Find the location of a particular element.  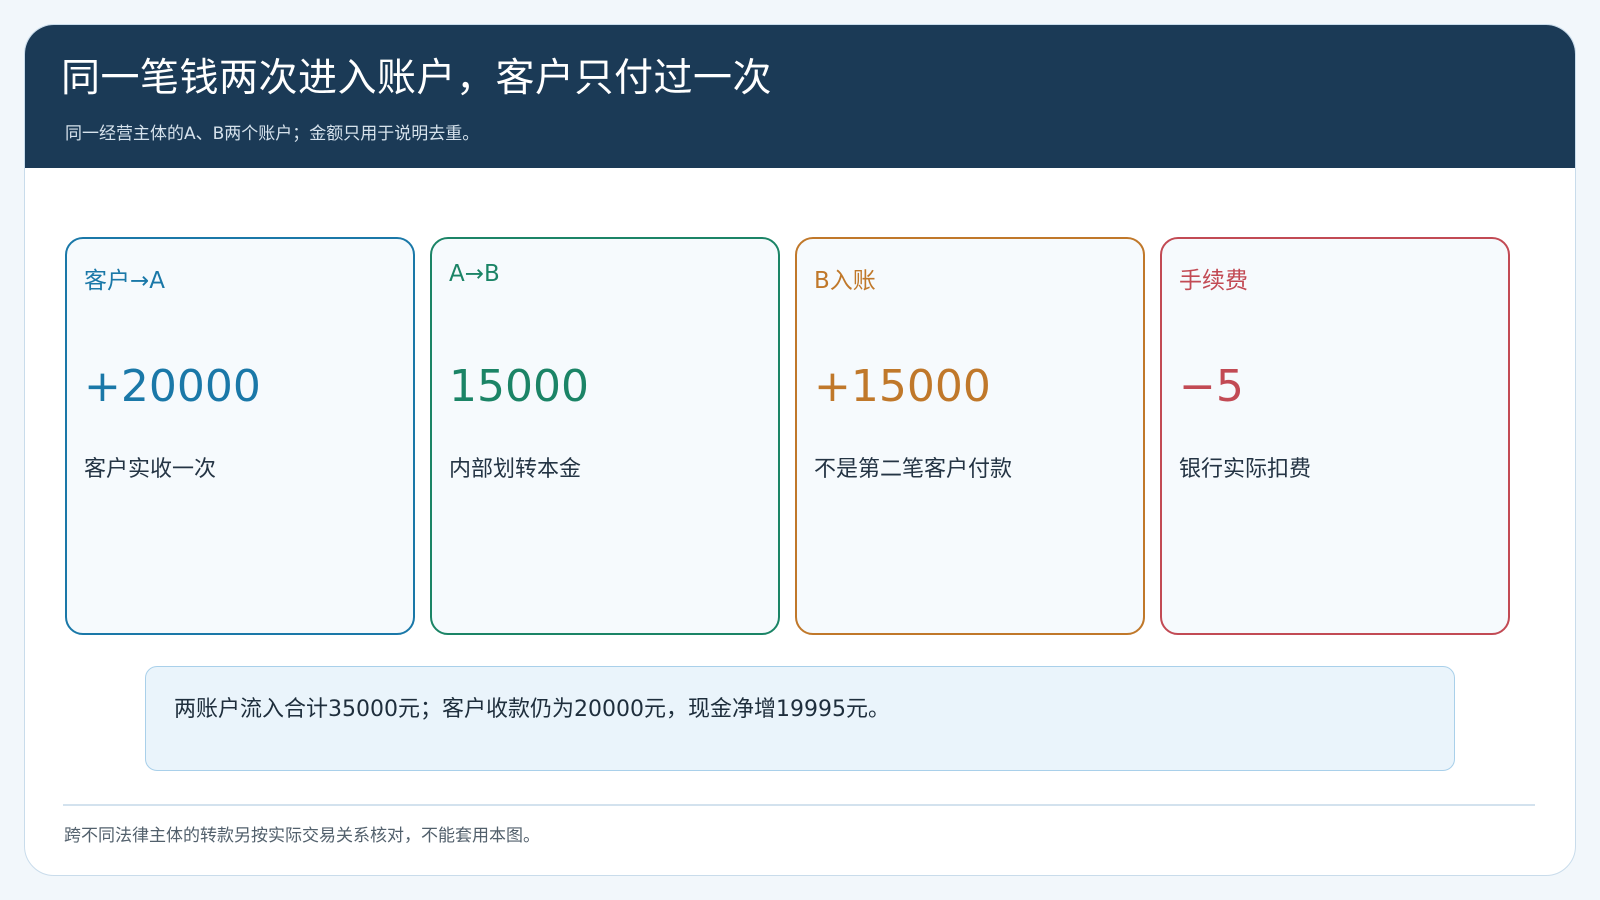

summary-box: 两账户流入合计35000元；客户收款仍为20000元，现金净增19995元。 is located at coordinates (800, 718).